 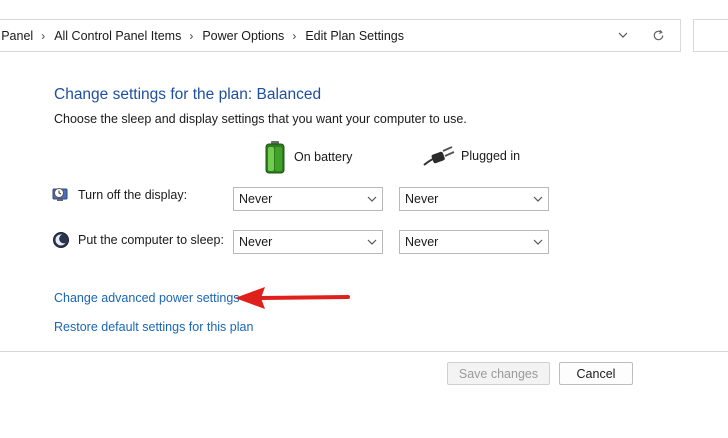 What do you see at coordinates (439, 156) in the screenshot?
I see `plug-icon` at bounding box center [439, 156].